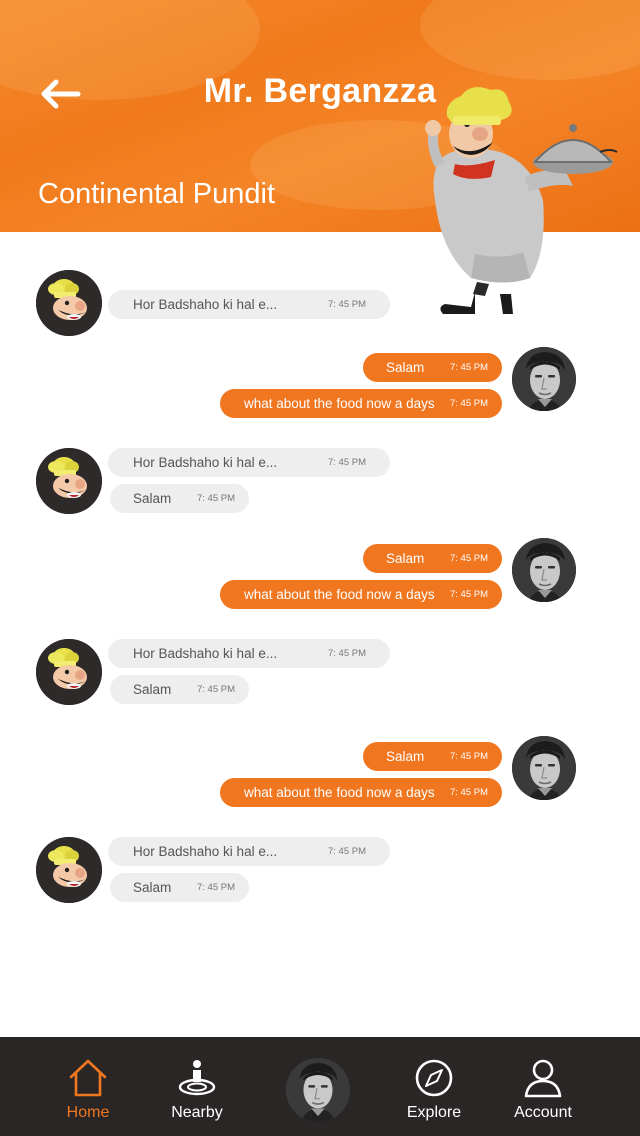 The height and width of the screenshot is (1136, 640). I want to click on tab-explore: Explore, so click(434, 1086).